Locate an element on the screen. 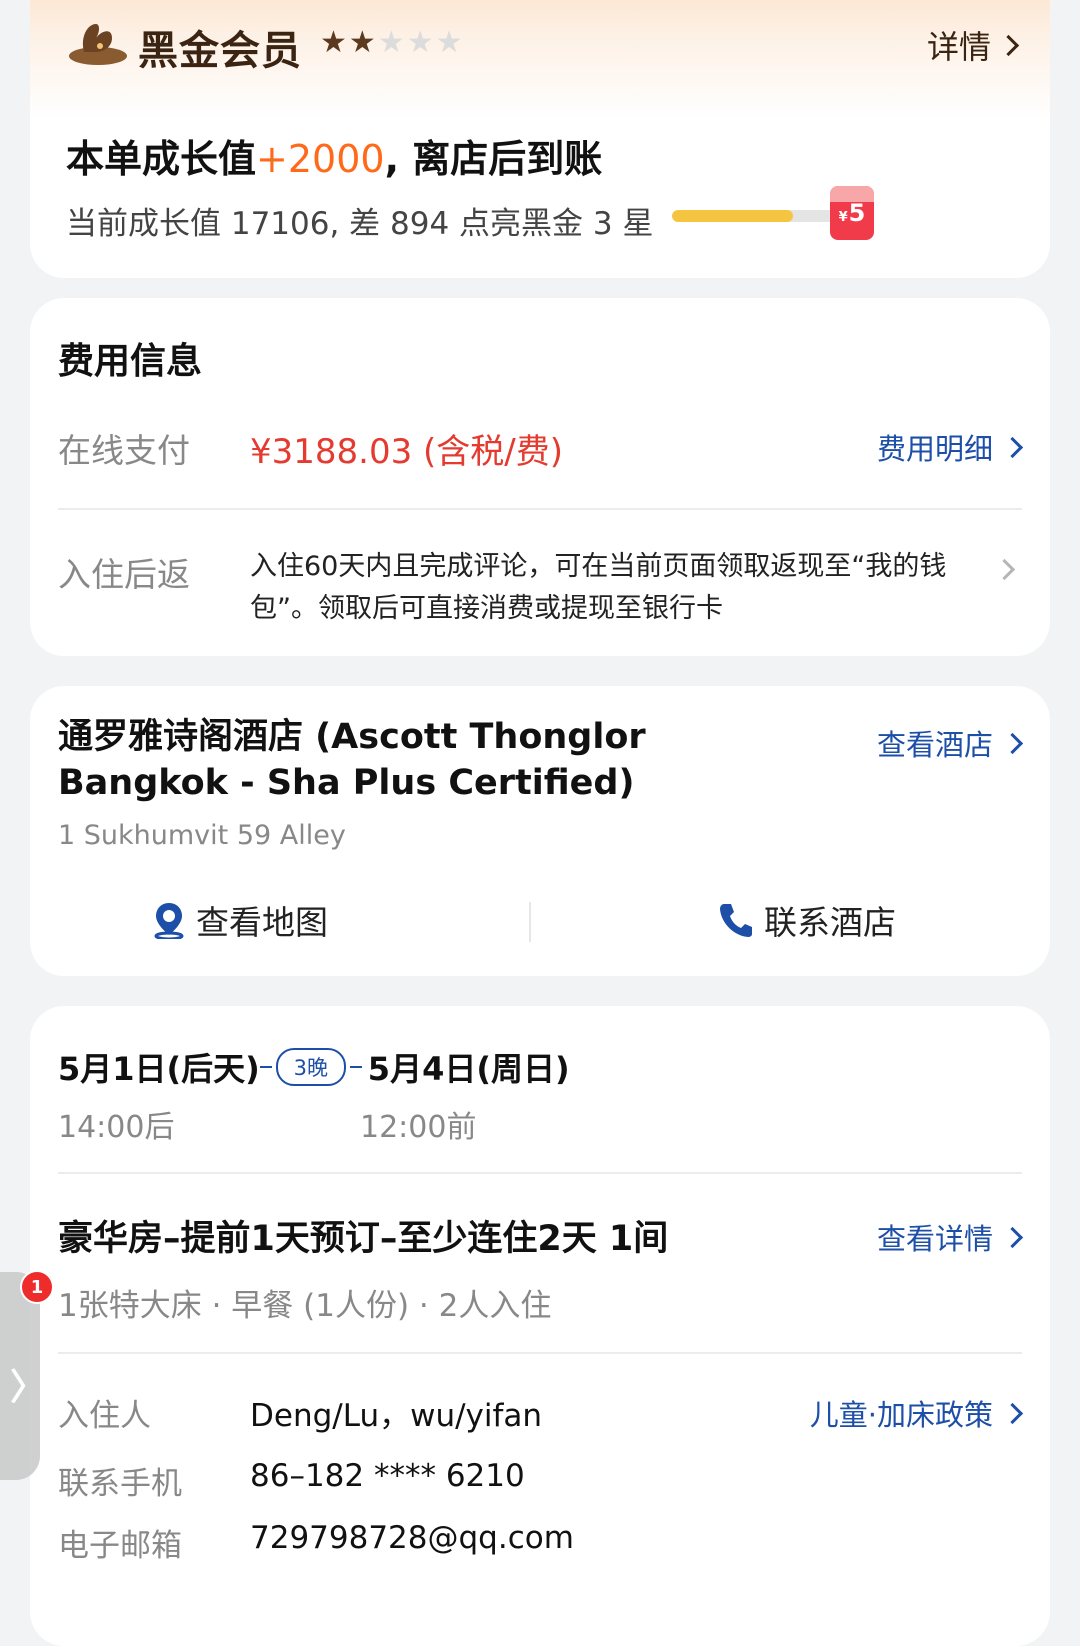  fee-detail-link: 费用明细 is located at coordinates (950, 447).